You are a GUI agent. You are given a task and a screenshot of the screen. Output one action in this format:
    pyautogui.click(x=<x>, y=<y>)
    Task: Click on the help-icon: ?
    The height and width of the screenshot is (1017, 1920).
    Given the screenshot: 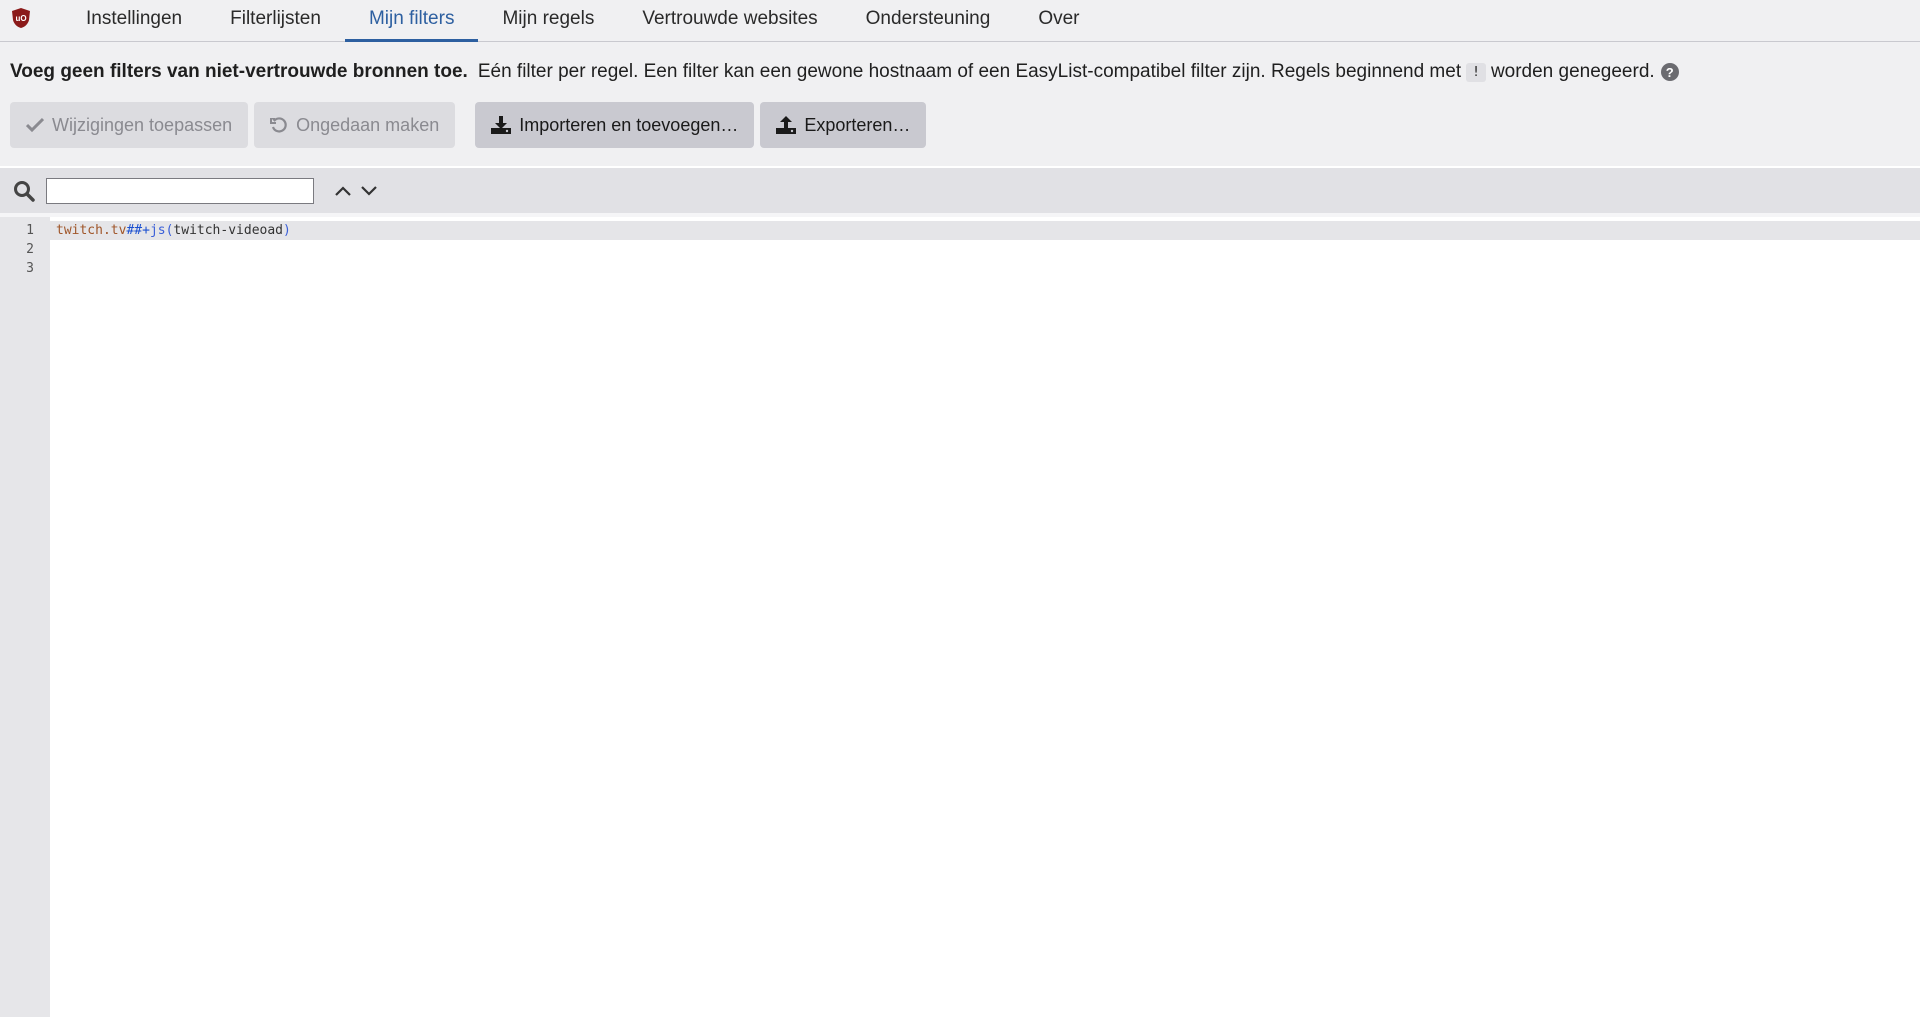 What is the action you would take?
    pyautogui.click(x=1669, y=72)
    